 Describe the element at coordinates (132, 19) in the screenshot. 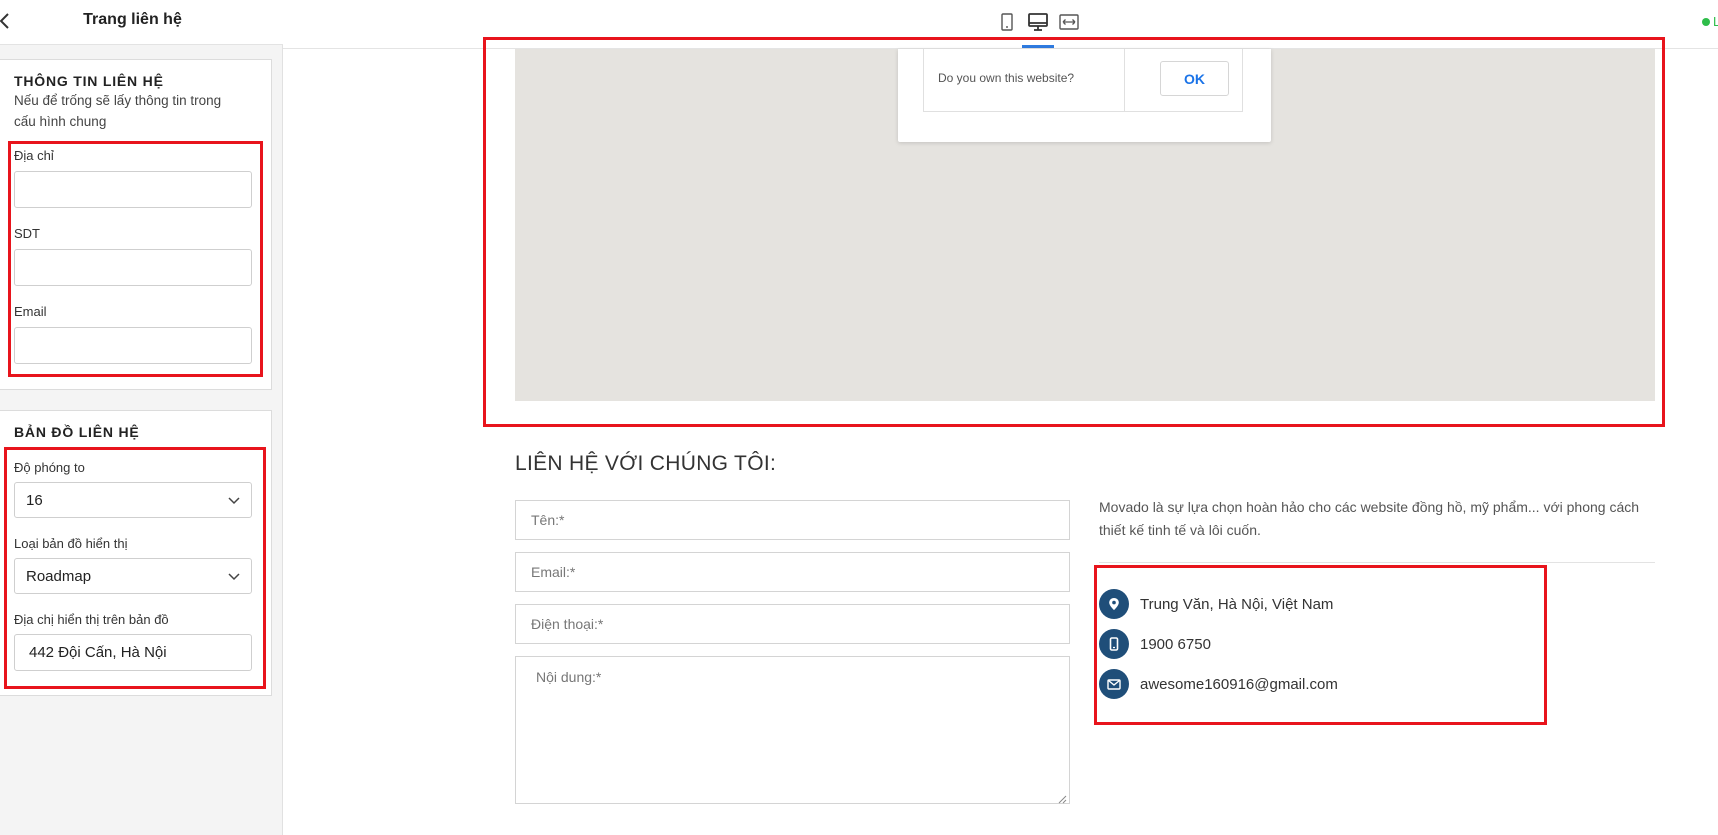

I see `sidebar-title: Trang liên hệ` at that location.